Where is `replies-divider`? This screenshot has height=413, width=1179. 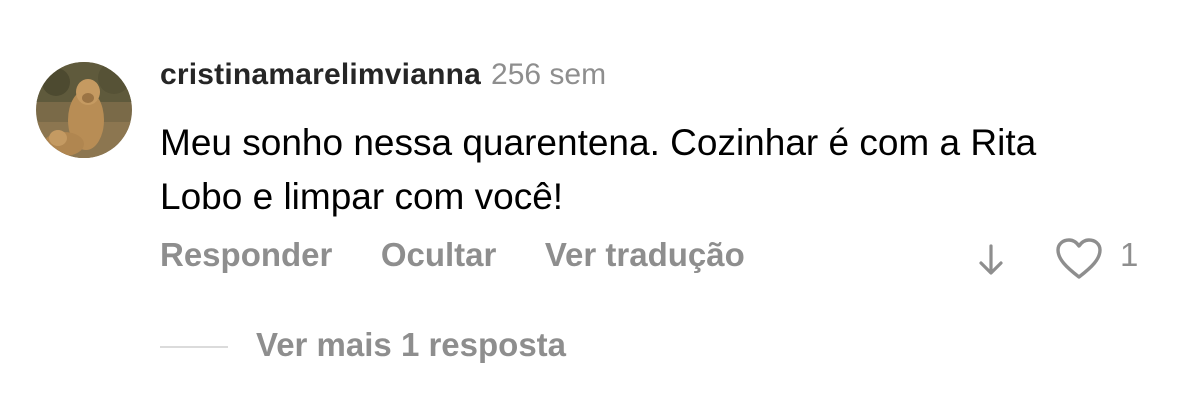 replies-divider is located at coordinates (194, 347).